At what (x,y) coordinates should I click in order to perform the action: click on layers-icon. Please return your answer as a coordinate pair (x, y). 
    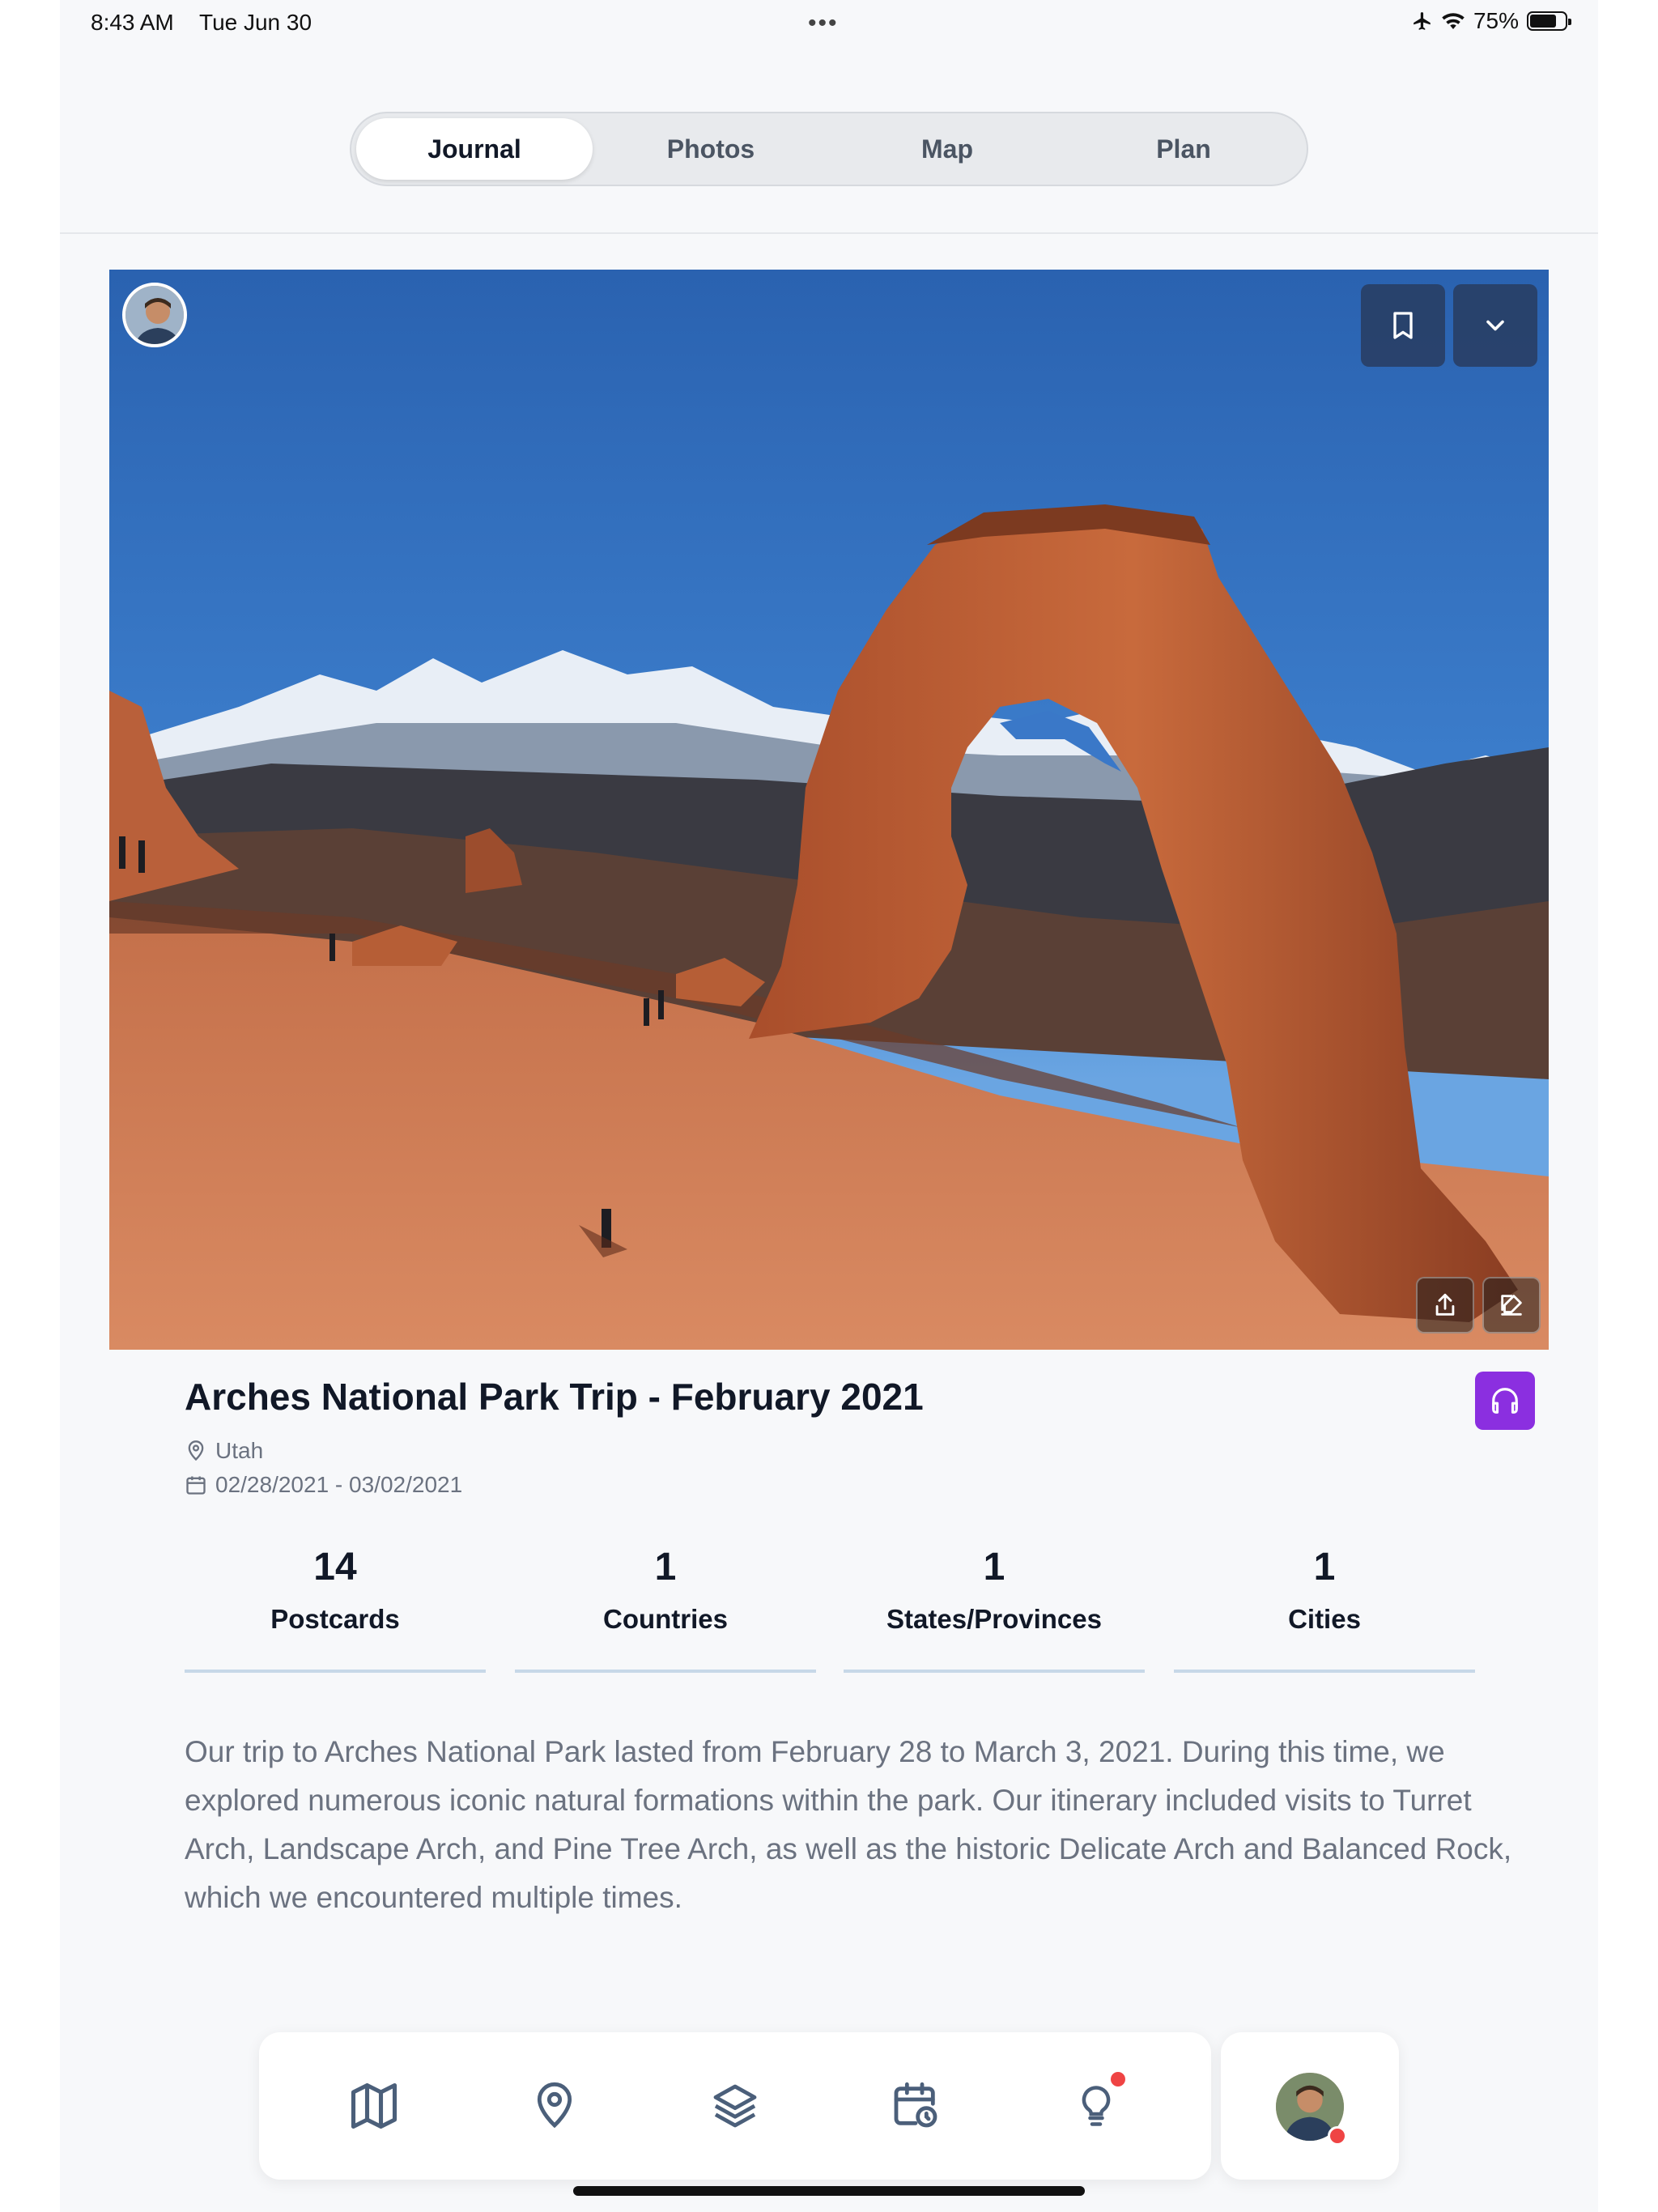
    Looking at the image, I should click on (735, 2106).